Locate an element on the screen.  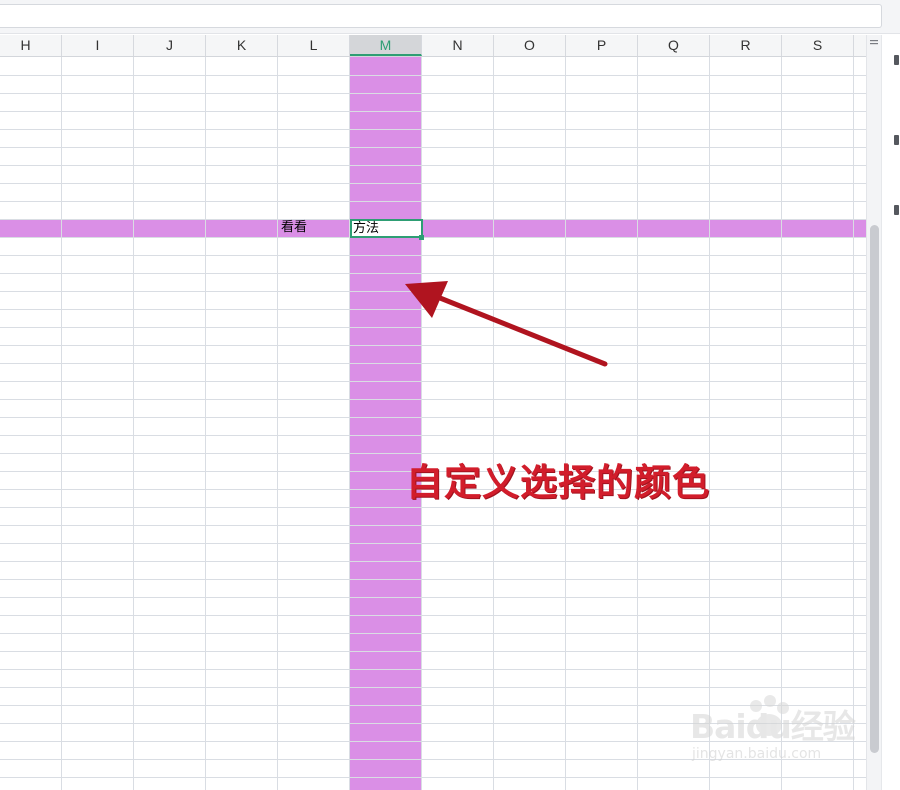
watermark: Baidu经验 jingyan.baidu.com is located at coordinates (773, 731).